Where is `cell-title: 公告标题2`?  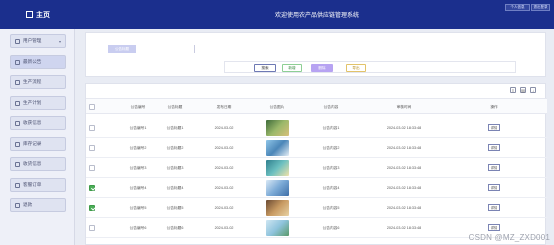
cell-title: 公告标题2 is located at coordinates (175, 148).